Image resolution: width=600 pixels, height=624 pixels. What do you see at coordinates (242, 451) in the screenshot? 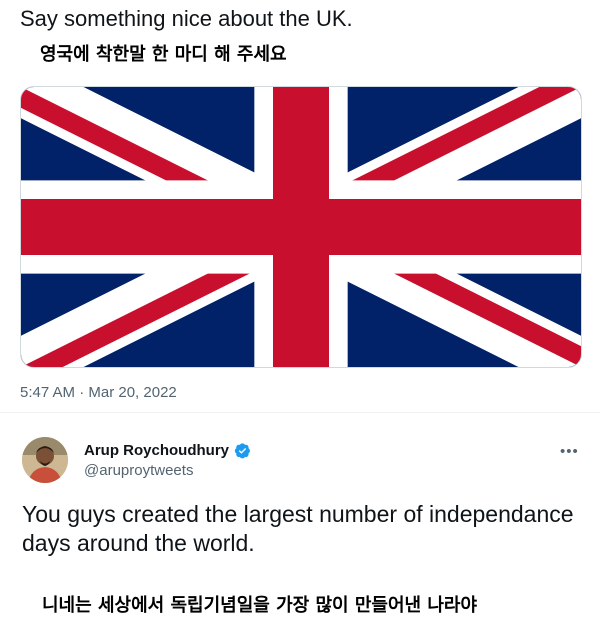
I see `verified-badge-icon` at bounding box center [242, 451].